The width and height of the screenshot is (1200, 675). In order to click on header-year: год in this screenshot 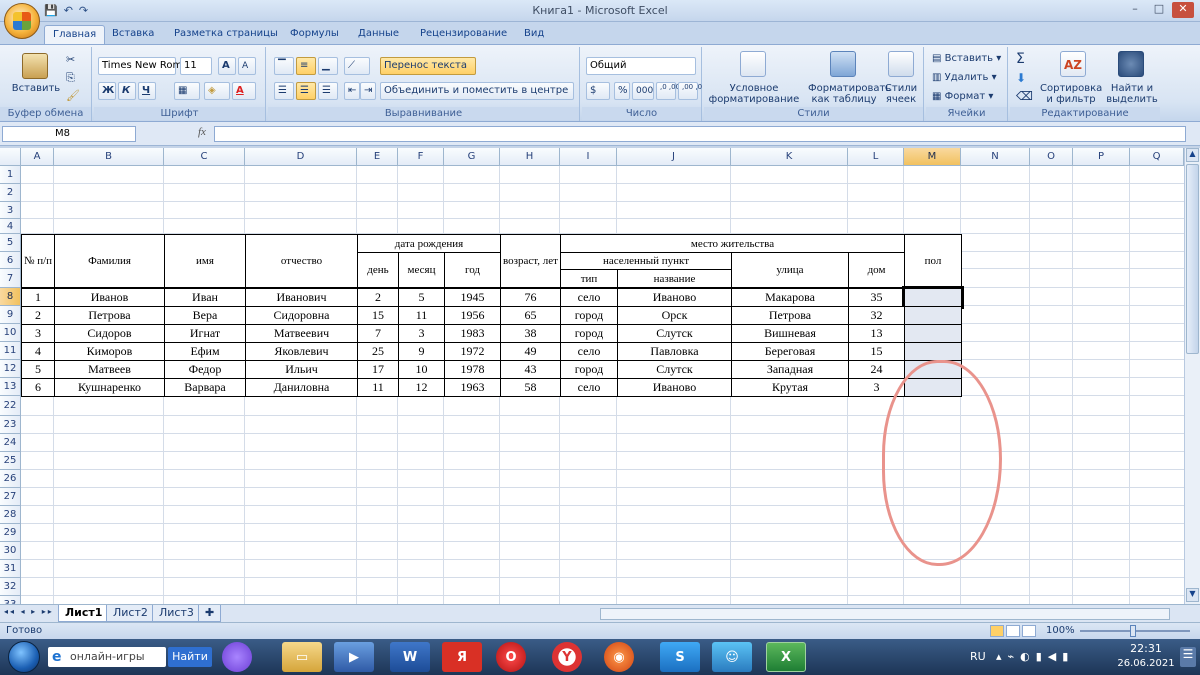, I will do `click(472, 270)`.